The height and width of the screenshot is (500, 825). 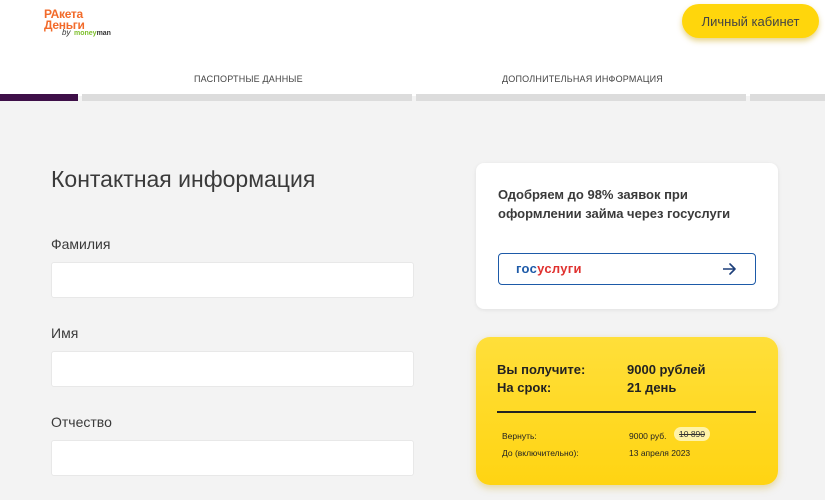 What do you see at coordinates (183, 179) in the screenshot?
I see `contact-info-title: Контактная информация` at bounding box center [183, 179].